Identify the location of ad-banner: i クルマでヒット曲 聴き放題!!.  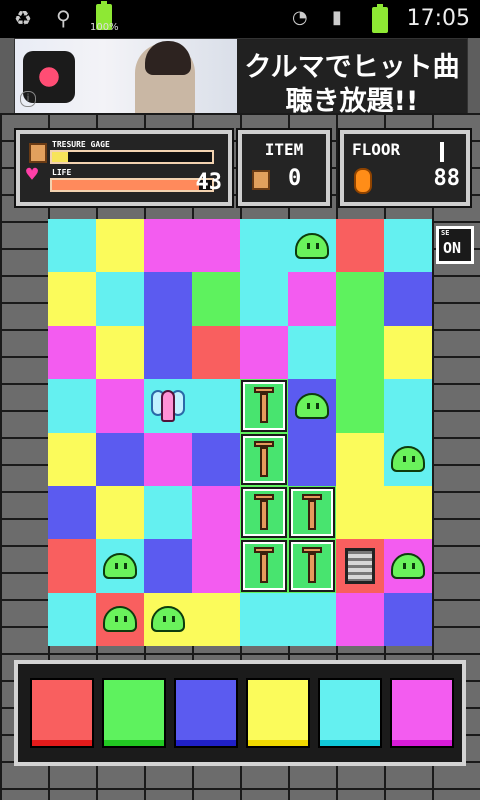
(241, 76).